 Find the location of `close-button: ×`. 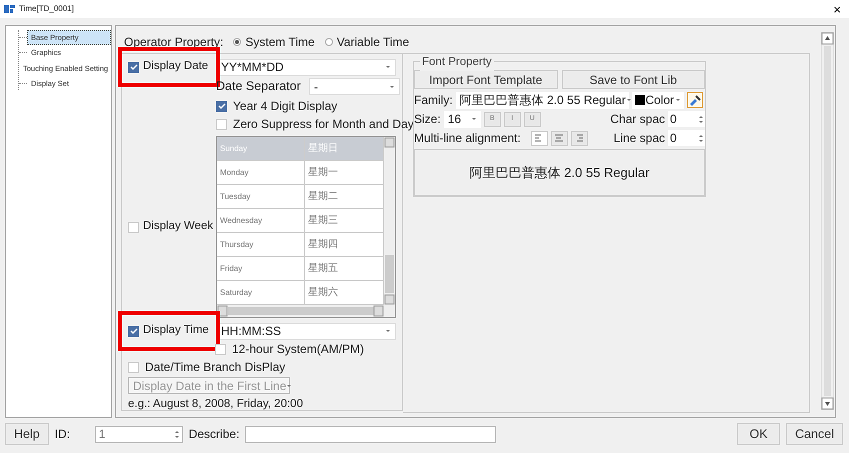

close-button: × is located at coordinates (837, 9).